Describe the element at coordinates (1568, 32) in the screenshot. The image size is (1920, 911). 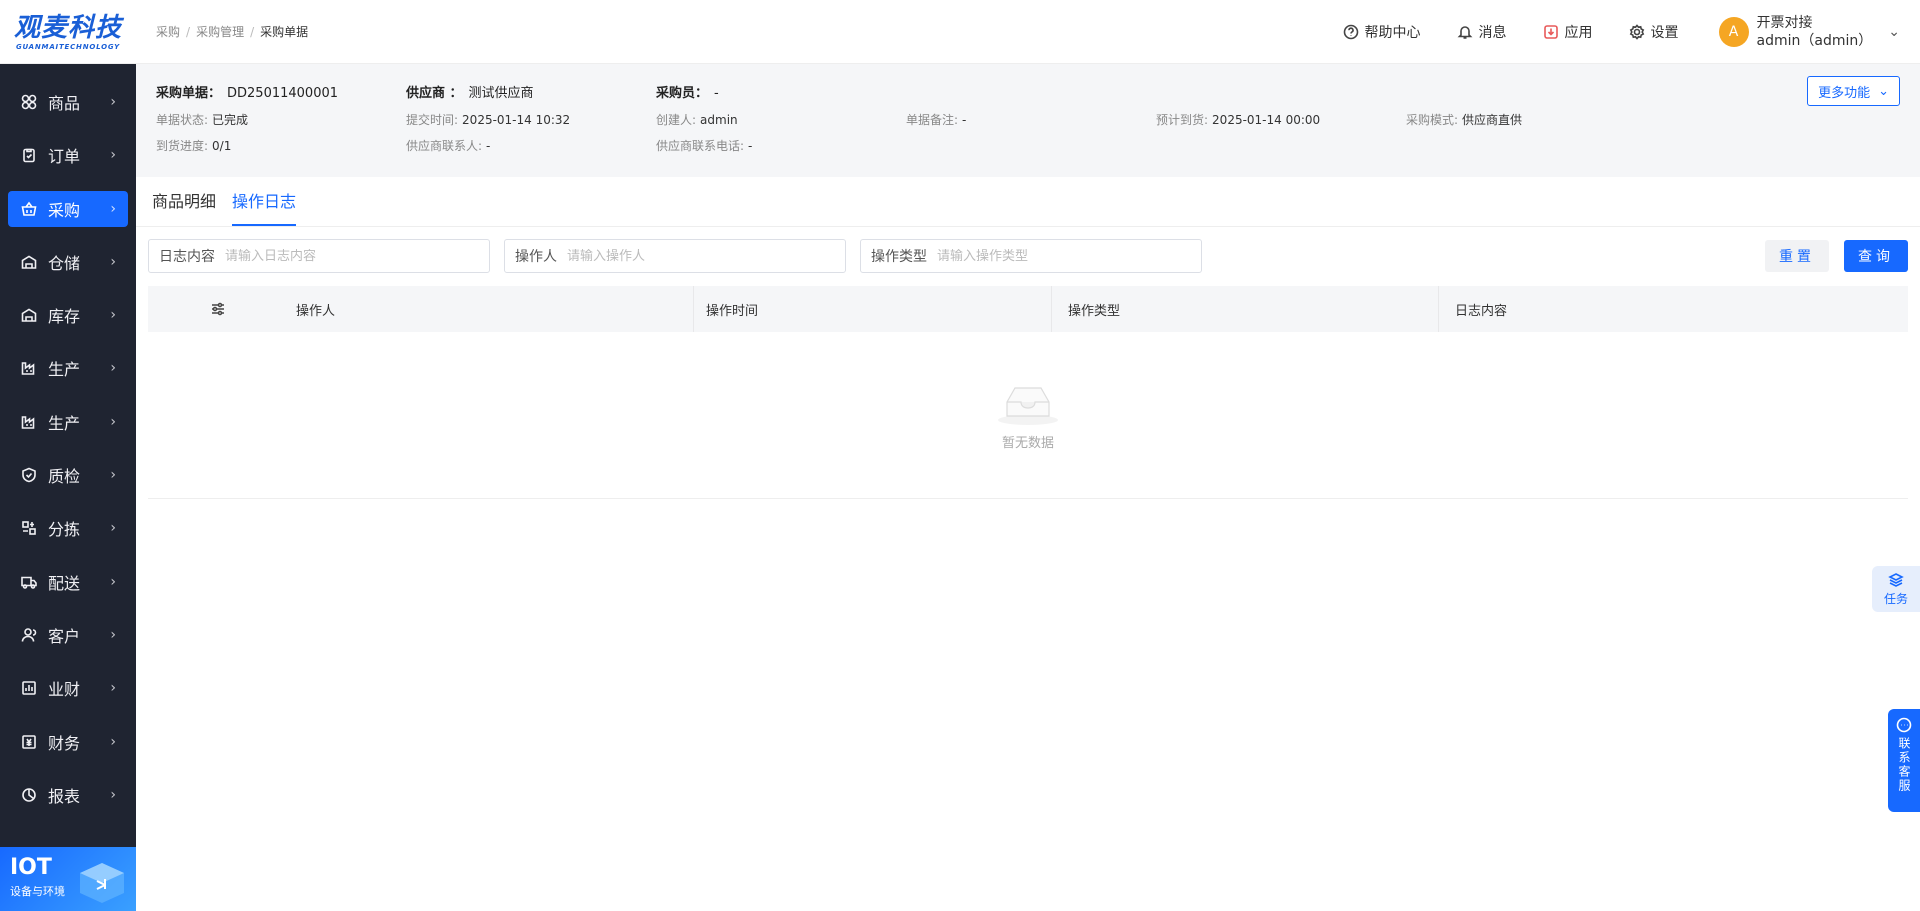
I see `apps-button: 应用` at that location.